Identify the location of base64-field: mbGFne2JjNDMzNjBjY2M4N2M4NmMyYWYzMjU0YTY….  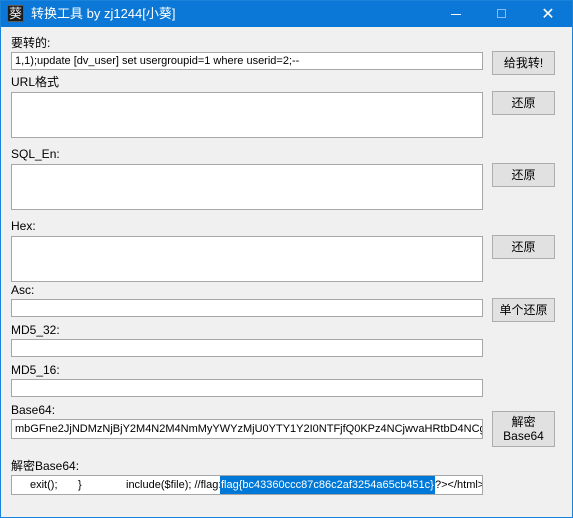
(247, 429).